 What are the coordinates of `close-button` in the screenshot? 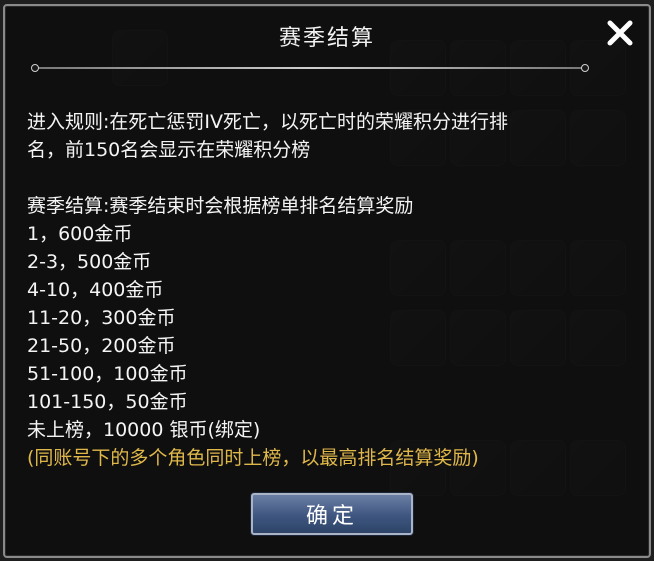 It's located at (620, 33).